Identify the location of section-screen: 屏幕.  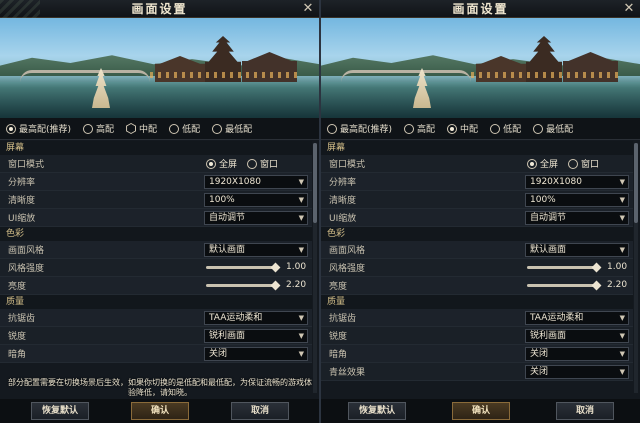
(477, 148).